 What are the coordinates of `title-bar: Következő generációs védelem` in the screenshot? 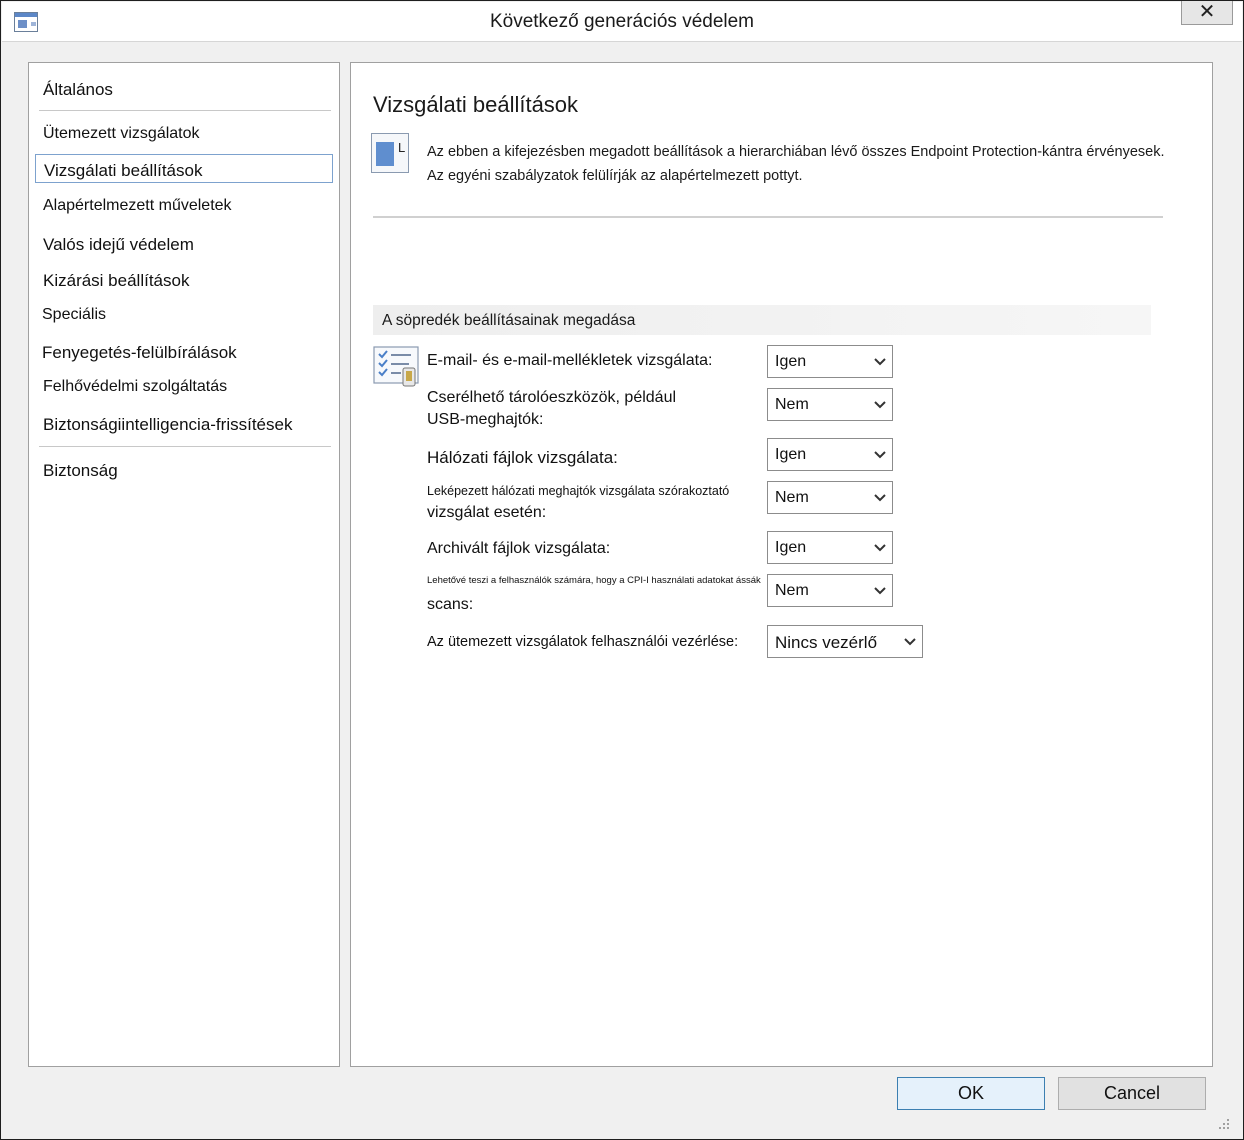 It's located at (622, 22).